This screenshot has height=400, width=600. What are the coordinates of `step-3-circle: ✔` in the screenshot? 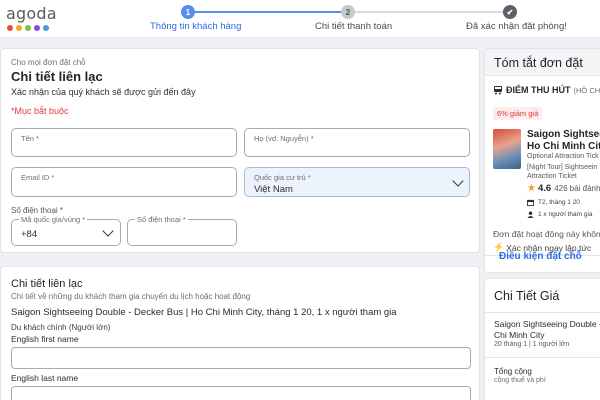 It's located at (510, 12).